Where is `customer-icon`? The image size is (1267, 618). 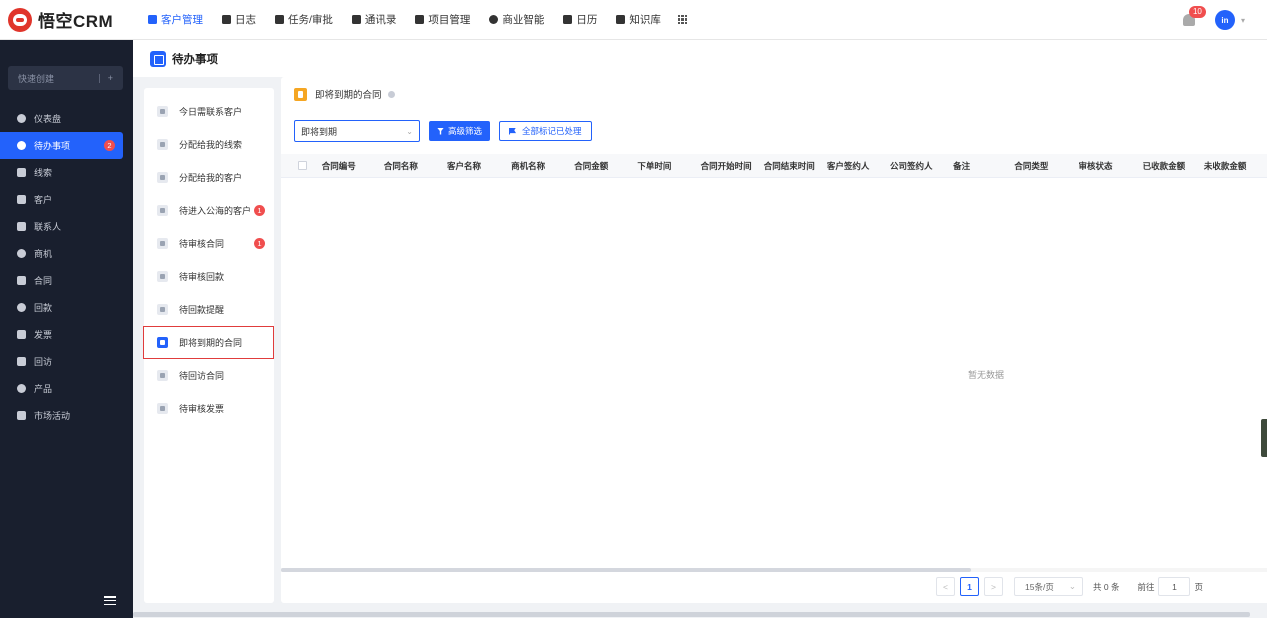
customer-icon is located at coordinates (162, 111).